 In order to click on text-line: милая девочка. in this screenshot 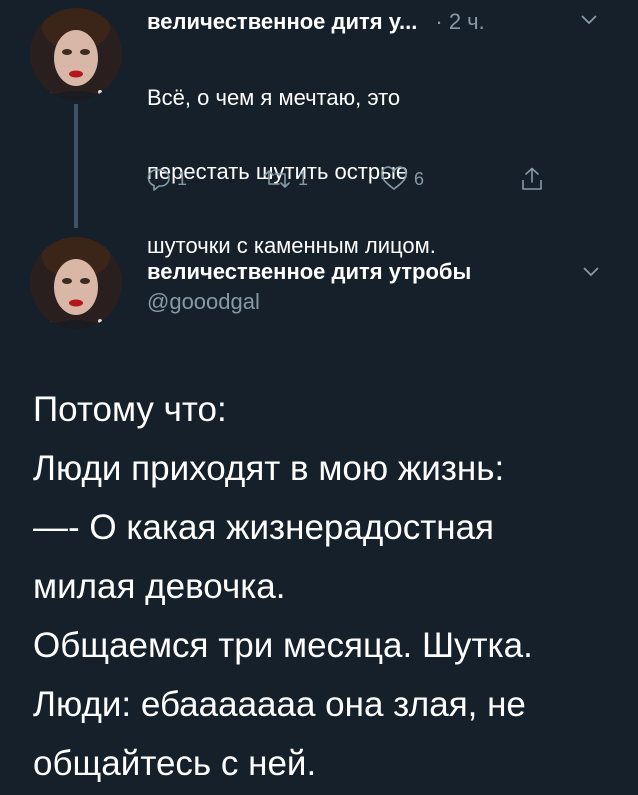, I will do `click(159, 586)`.